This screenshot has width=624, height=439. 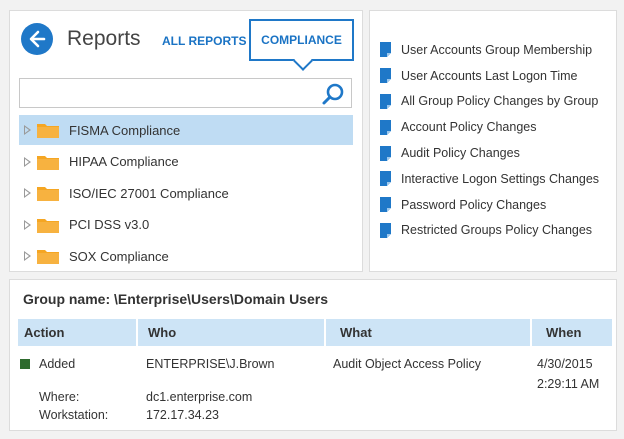 I want to click on workstation-value: 172.17.34.23, so click(x=182, y=415).